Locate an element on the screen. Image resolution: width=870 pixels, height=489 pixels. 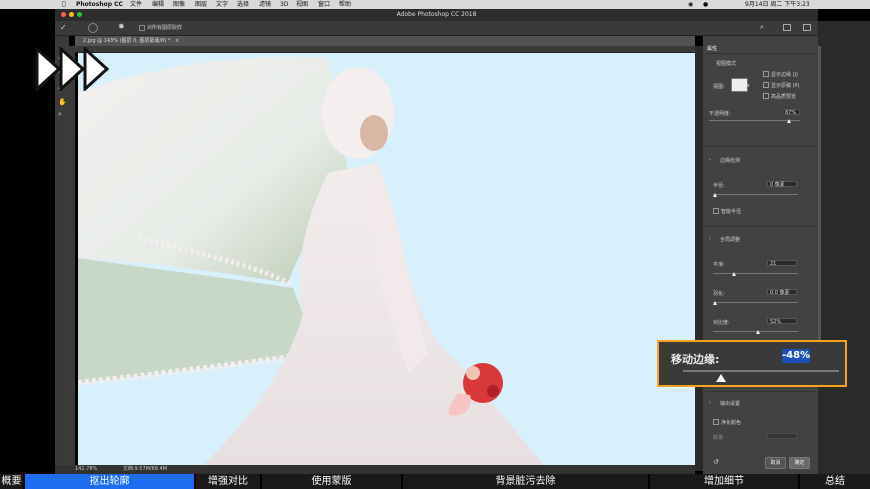
menu-file: 文件 is located at coordinates (136, 4).